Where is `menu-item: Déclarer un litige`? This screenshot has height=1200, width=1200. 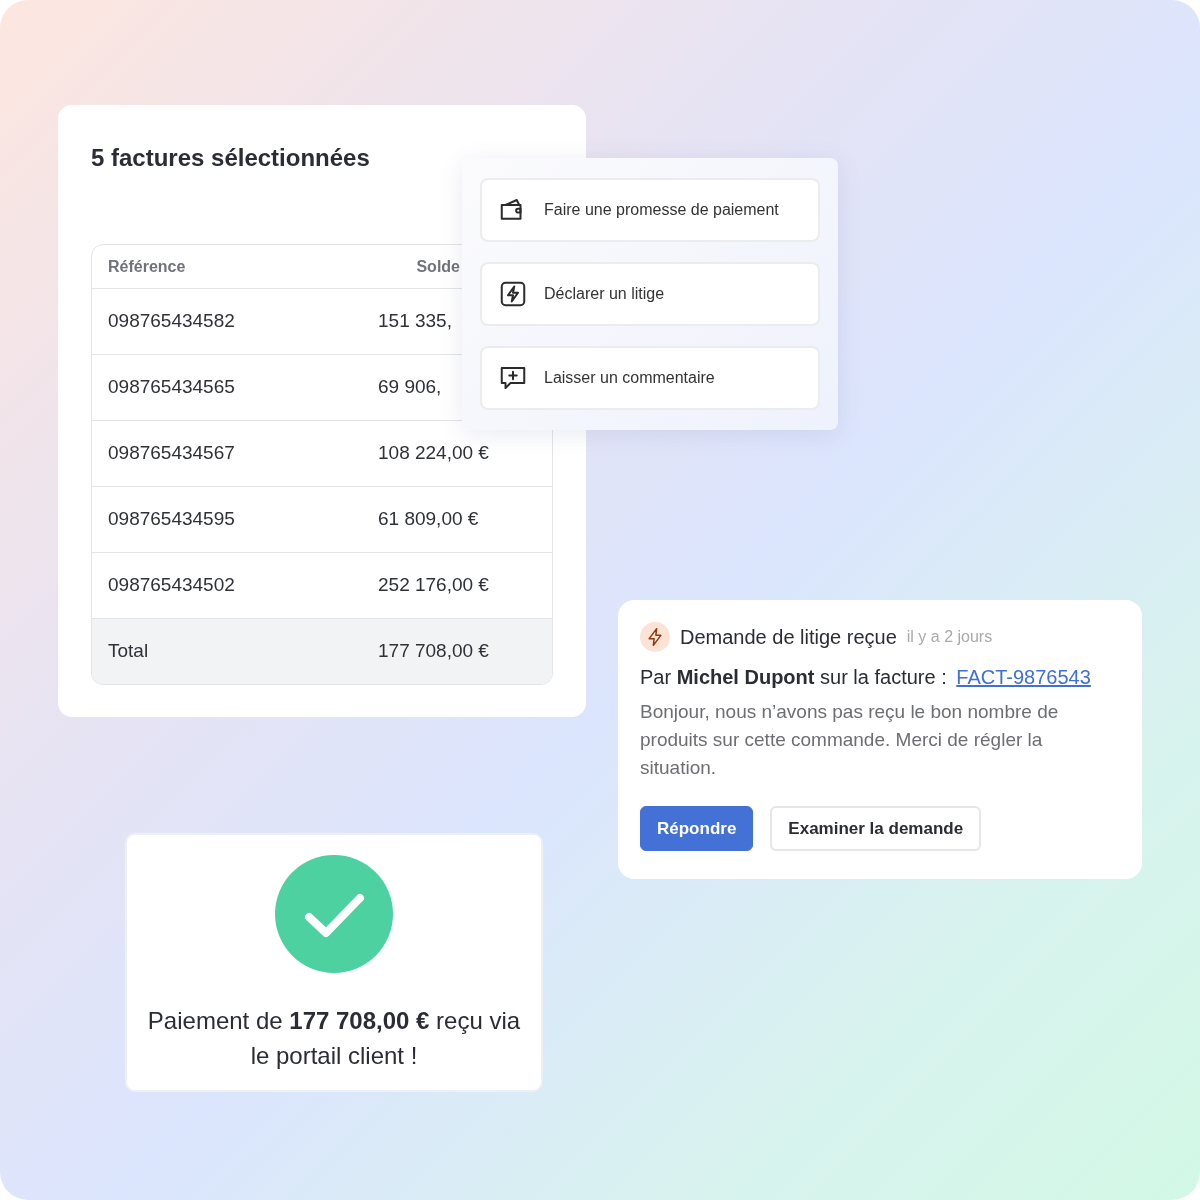
menu-item: Déclarer un litige is located at coordinates (650, 294).